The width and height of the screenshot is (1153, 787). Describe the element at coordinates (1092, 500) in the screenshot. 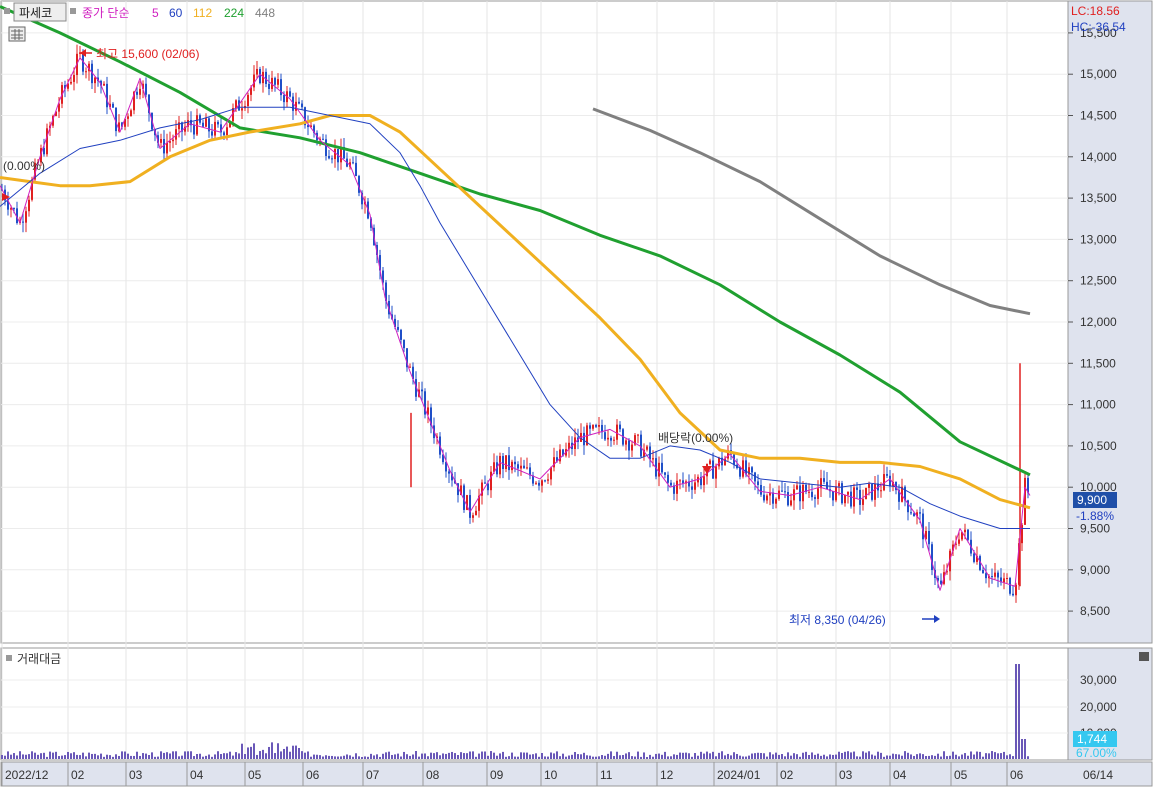

I see `current-price: 9,900` at that location.